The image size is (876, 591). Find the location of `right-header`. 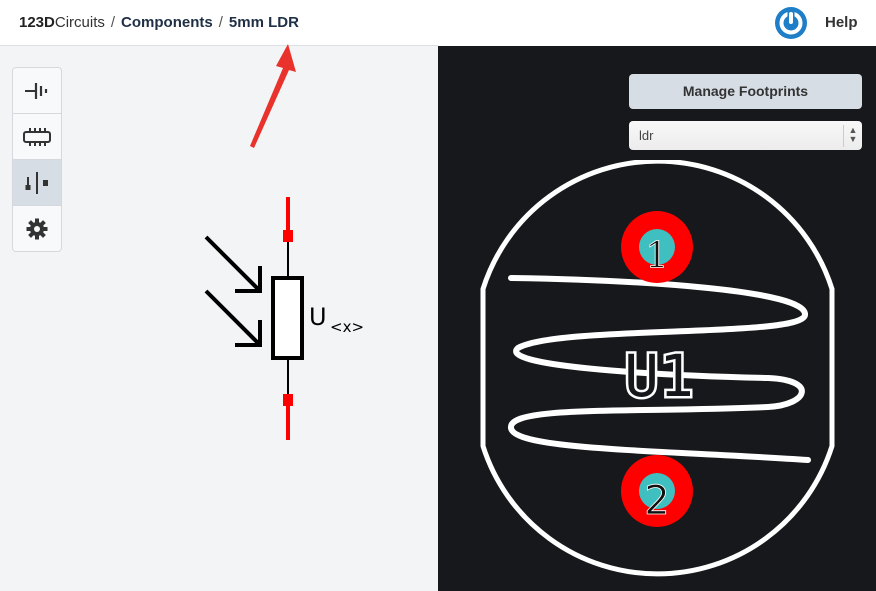

right-header is located at coordinates (657, 23).